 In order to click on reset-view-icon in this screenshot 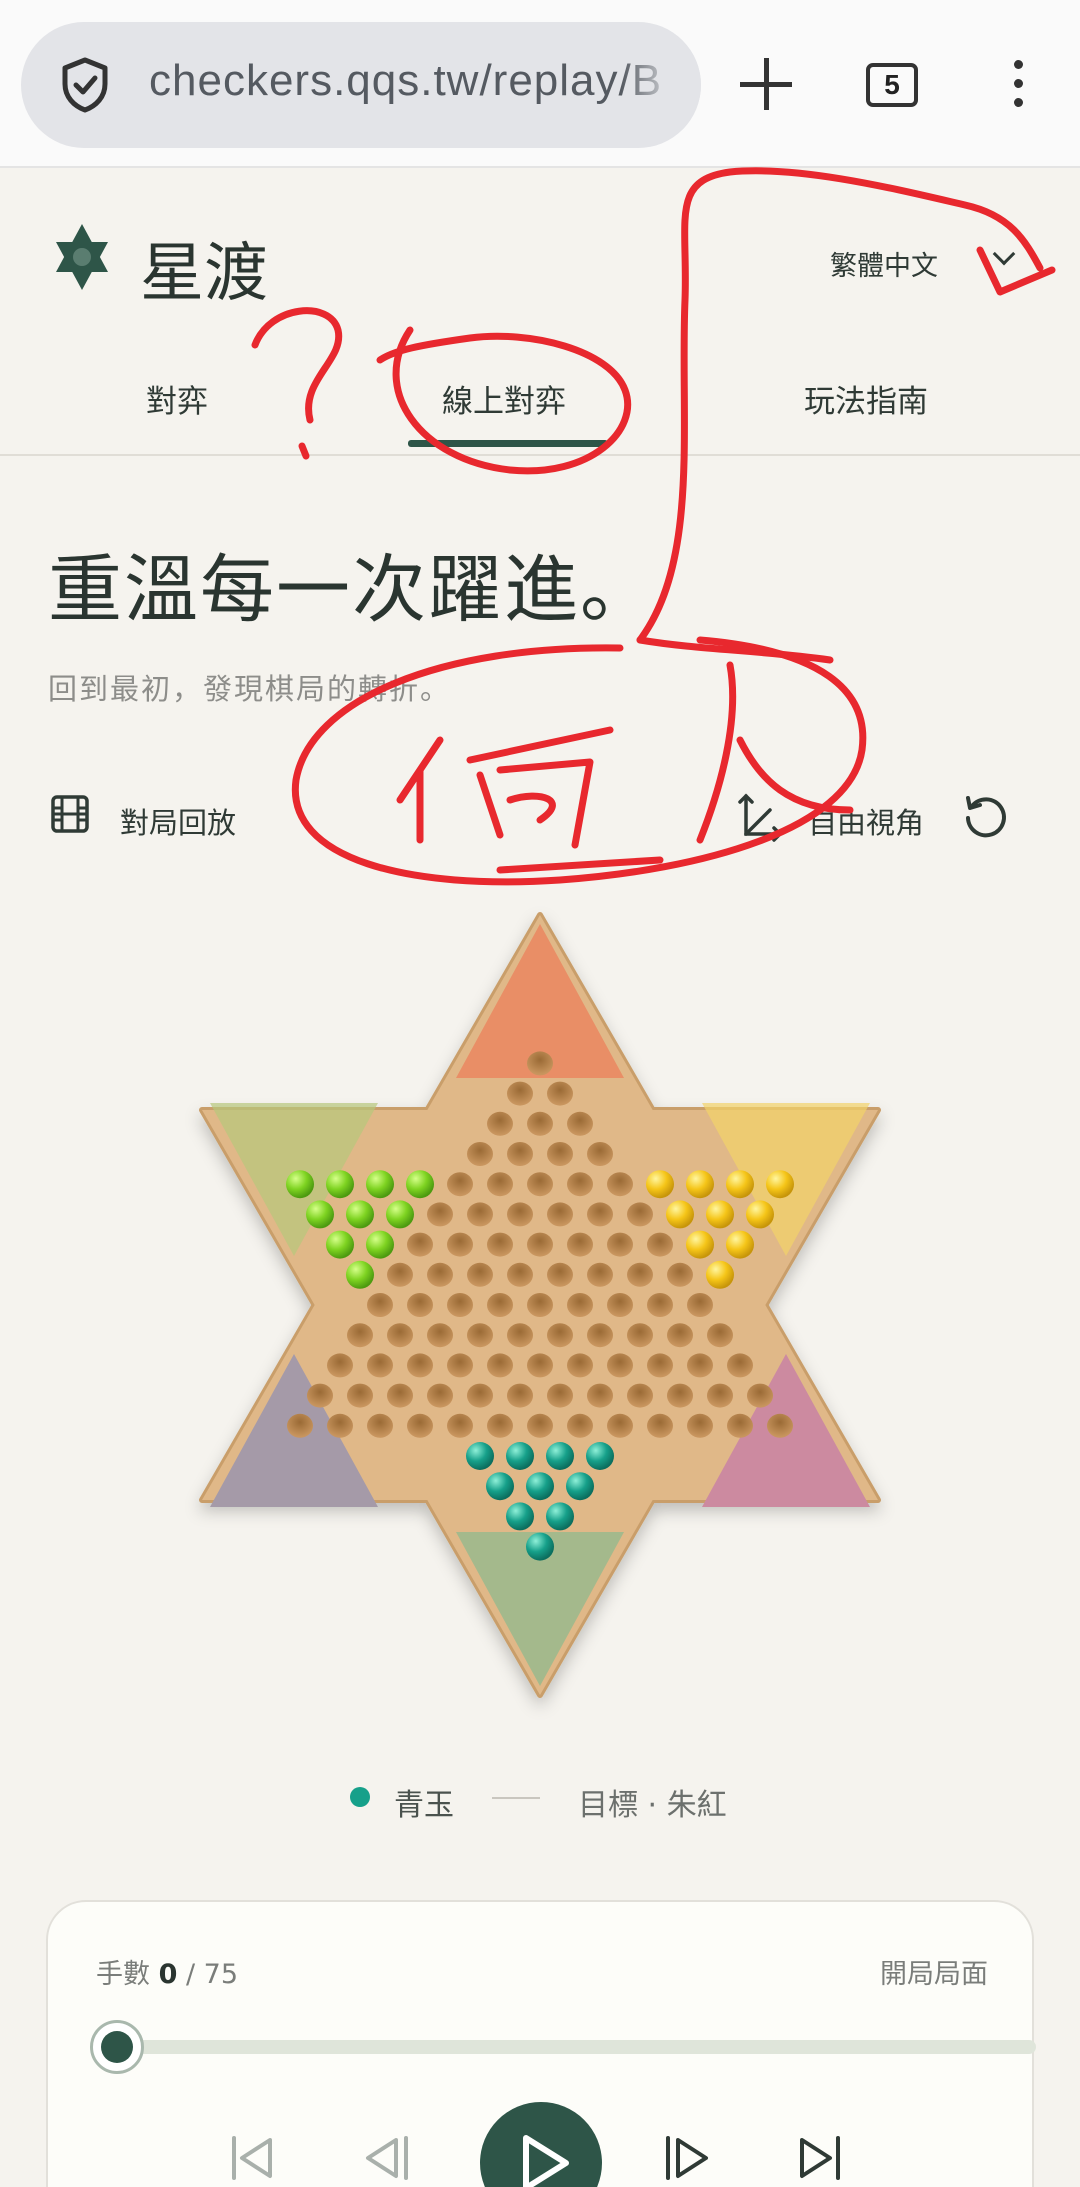, I will do `click(986, 816)`.